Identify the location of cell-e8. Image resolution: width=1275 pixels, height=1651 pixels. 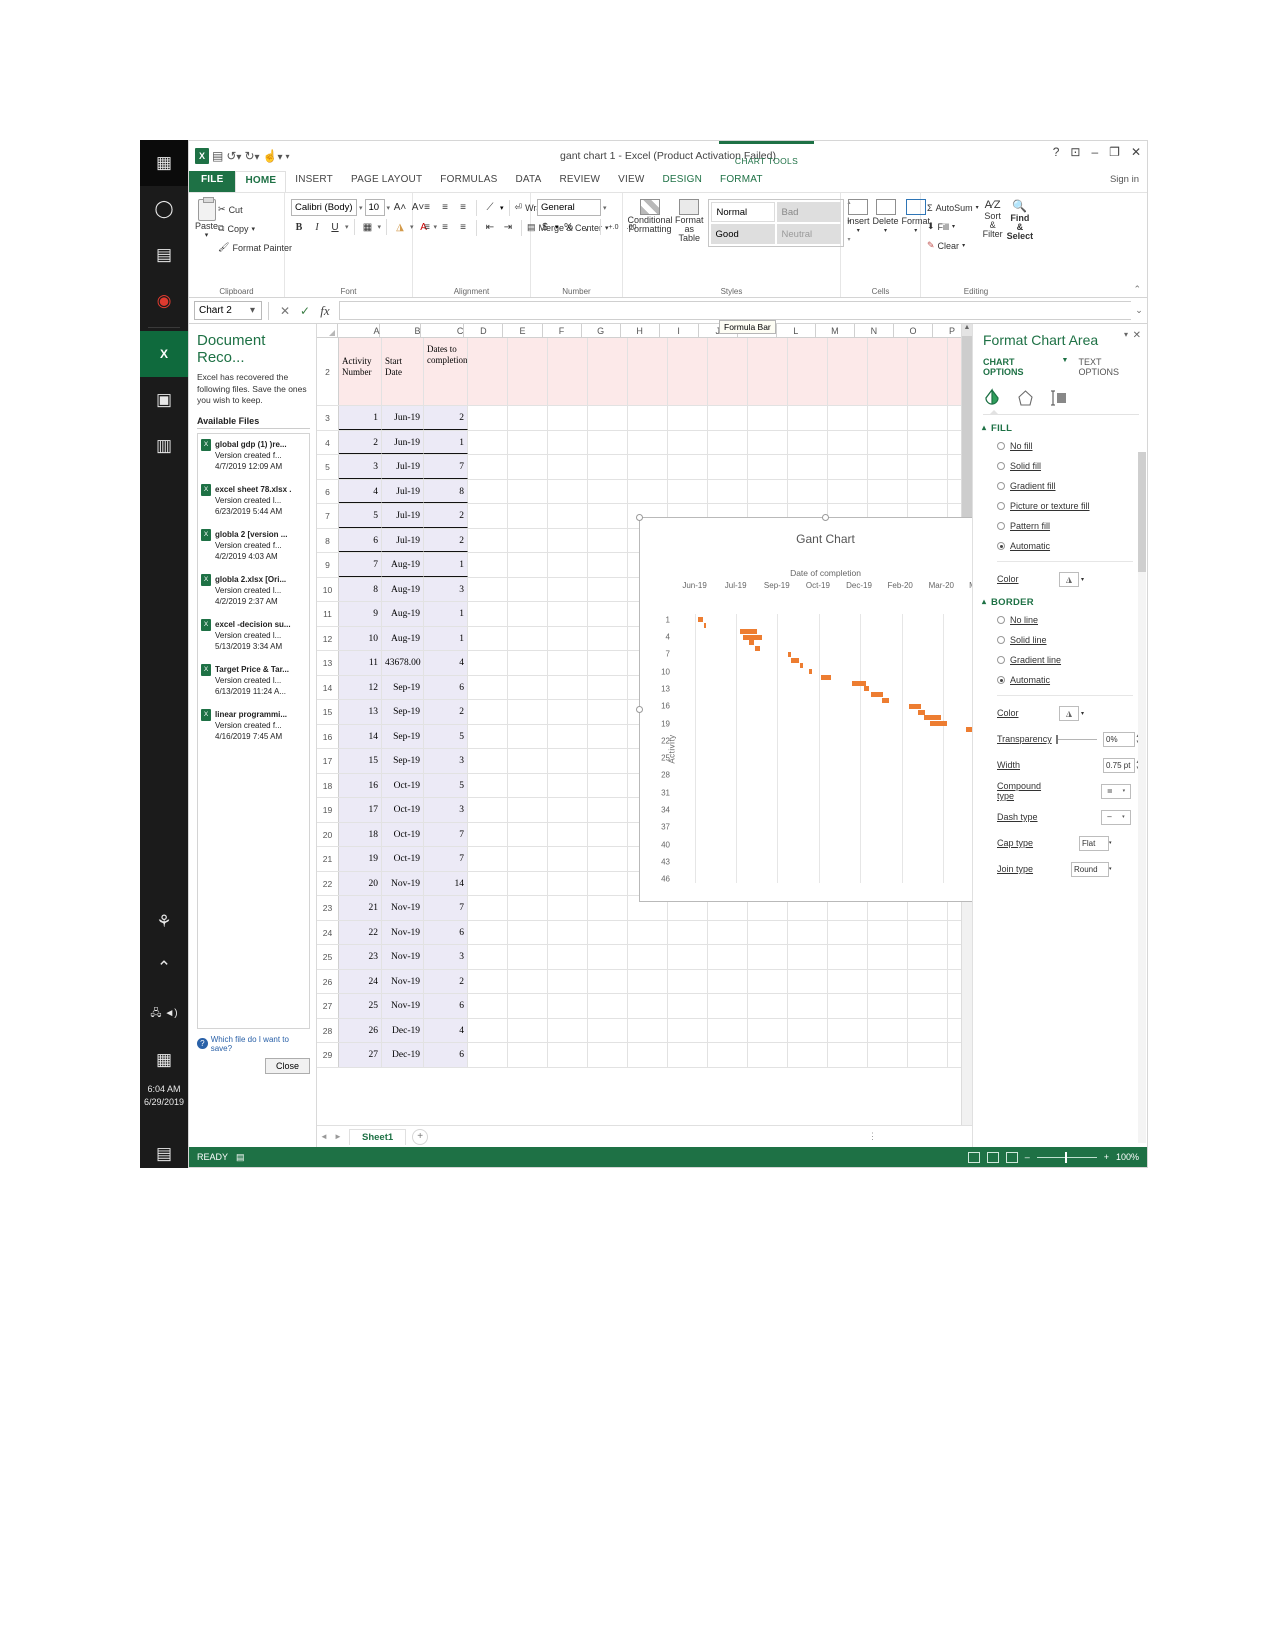
(528, 540).